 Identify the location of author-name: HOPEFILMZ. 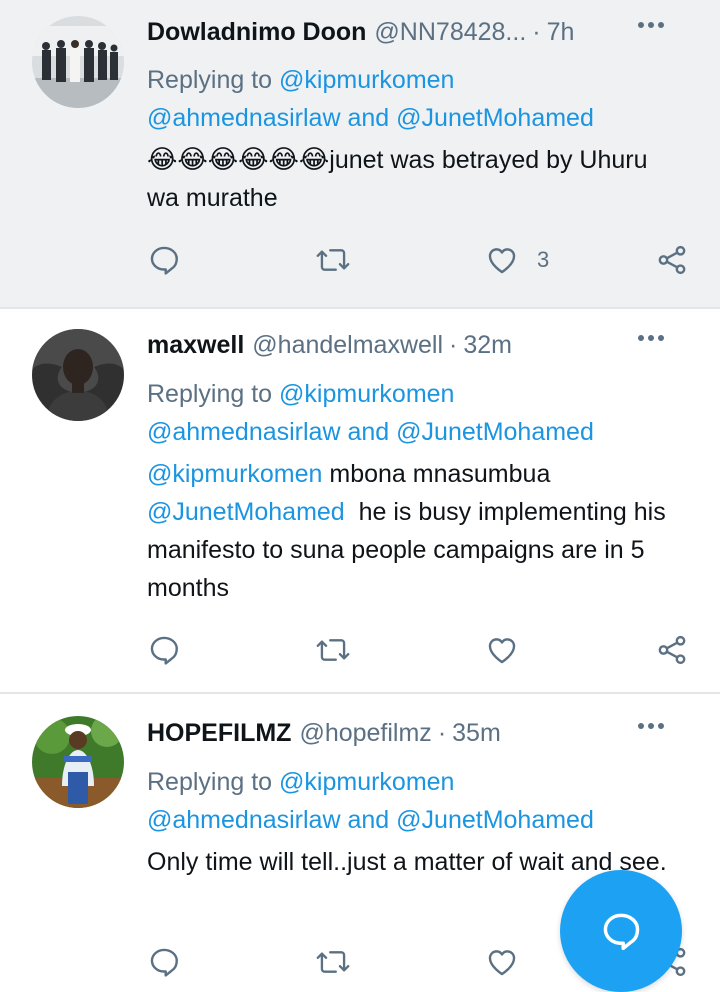
(219, 733).